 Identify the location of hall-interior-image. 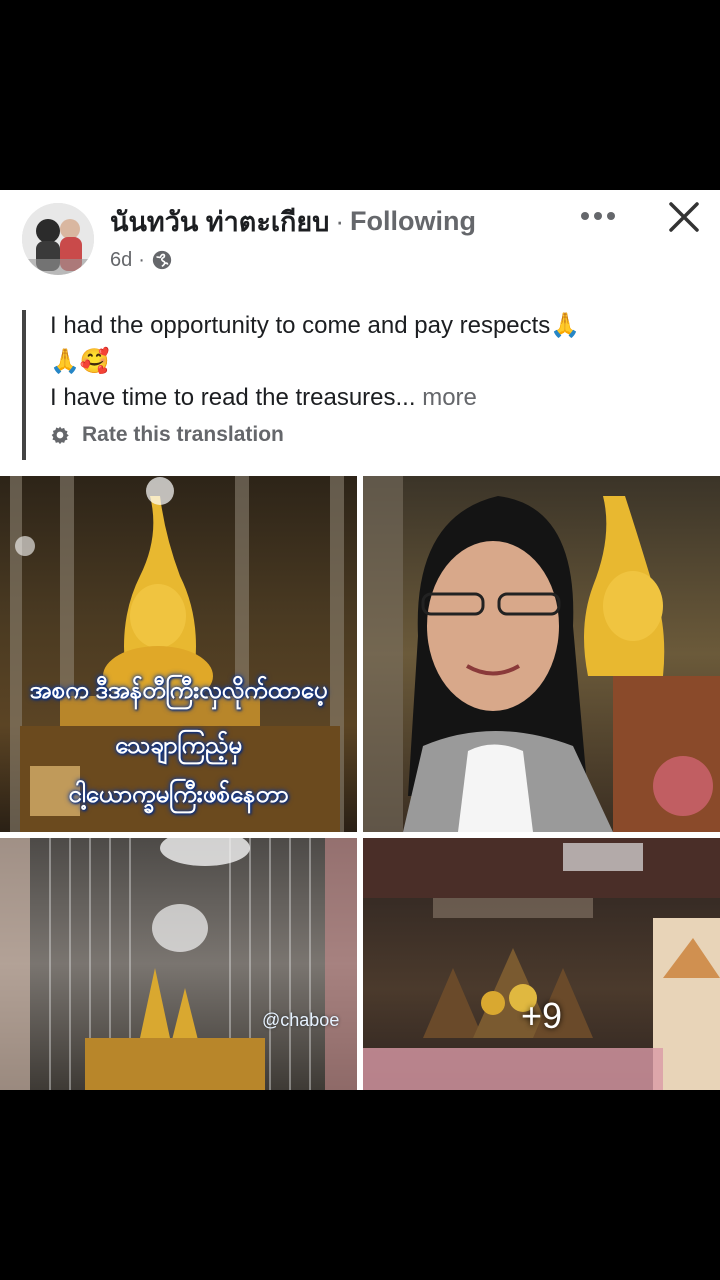
(541, 964).